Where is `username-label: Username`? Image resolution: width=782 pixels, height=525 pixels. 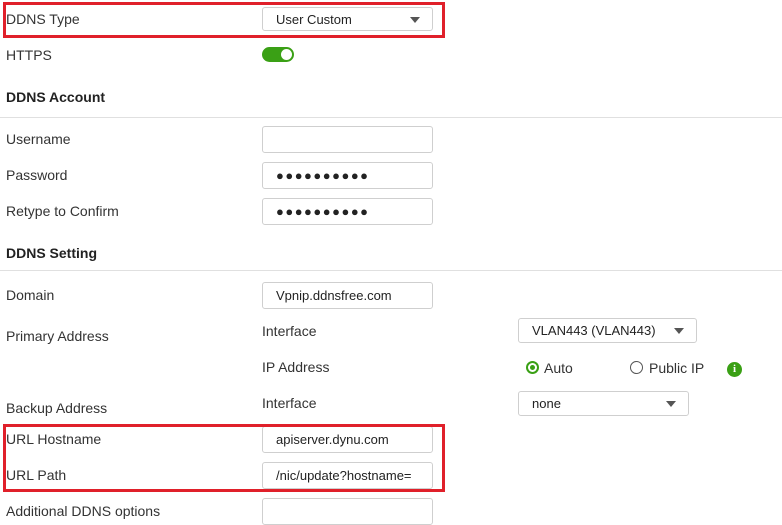
username-label: Username is located at coordinates (38, 139).